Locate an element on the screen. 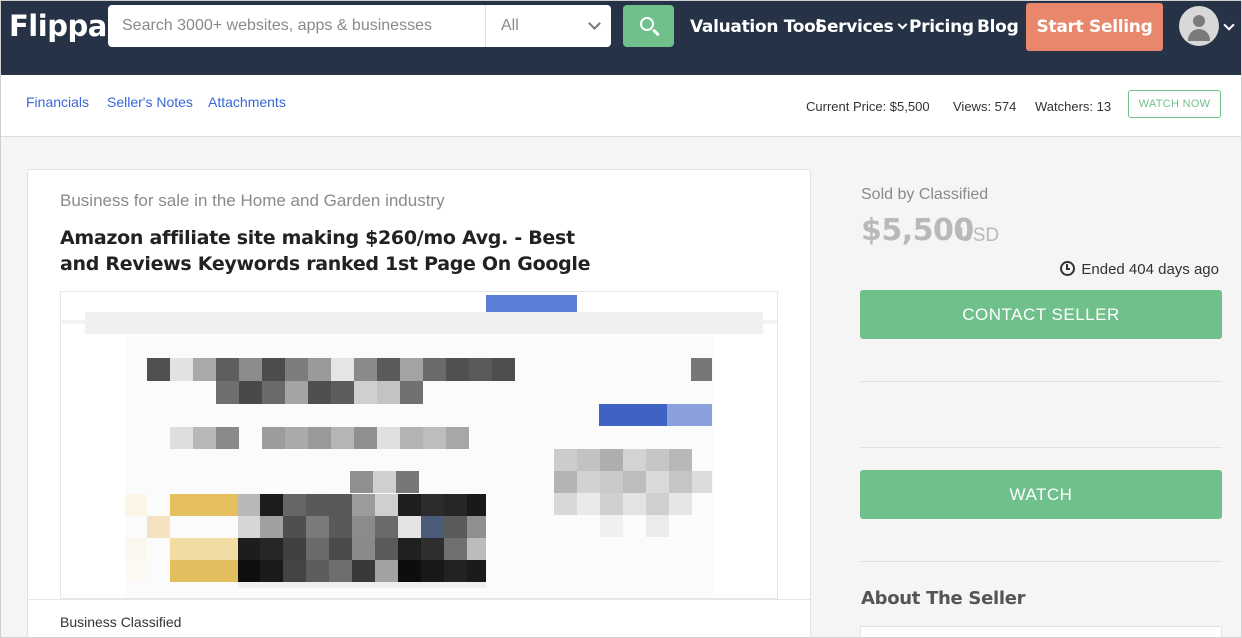 Image resolution: width=1242 pixels, height=638 pixels. nav-services-label: Services is located at coordinates (854, 27).